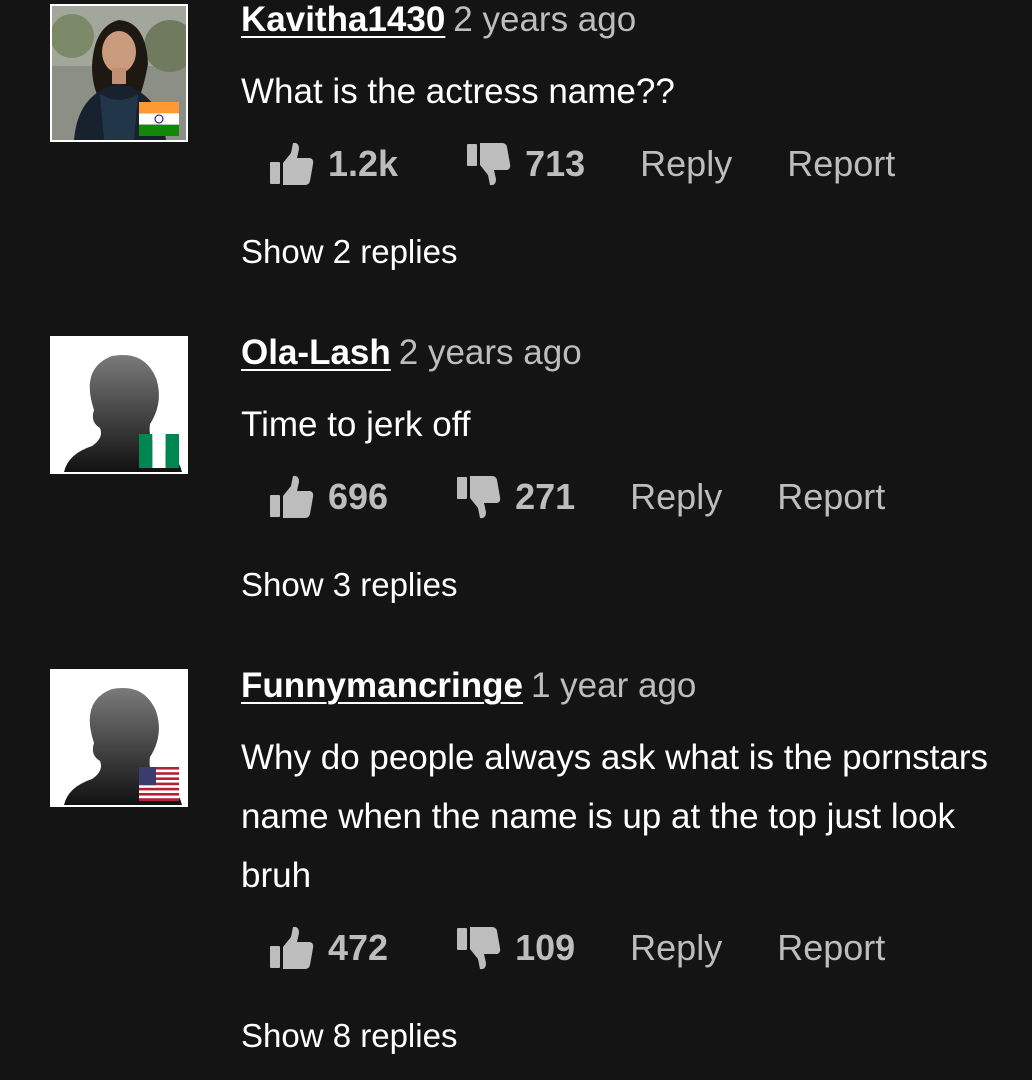 Image resolution: width=1032 pixels, height=1080 pixels. Describe the element at coordinates (555, 163) in the screenshot. I see `dislike-count: 713` at that location.